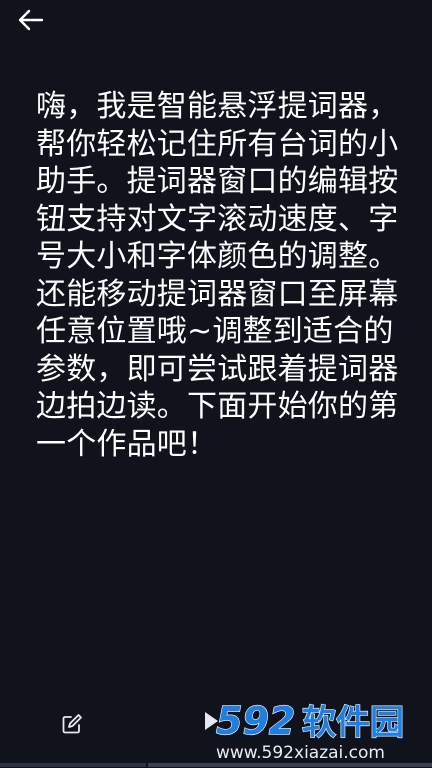 The height and width of the screenshot is (768, 432). I want to click on edit-icon, so click(72, 724).